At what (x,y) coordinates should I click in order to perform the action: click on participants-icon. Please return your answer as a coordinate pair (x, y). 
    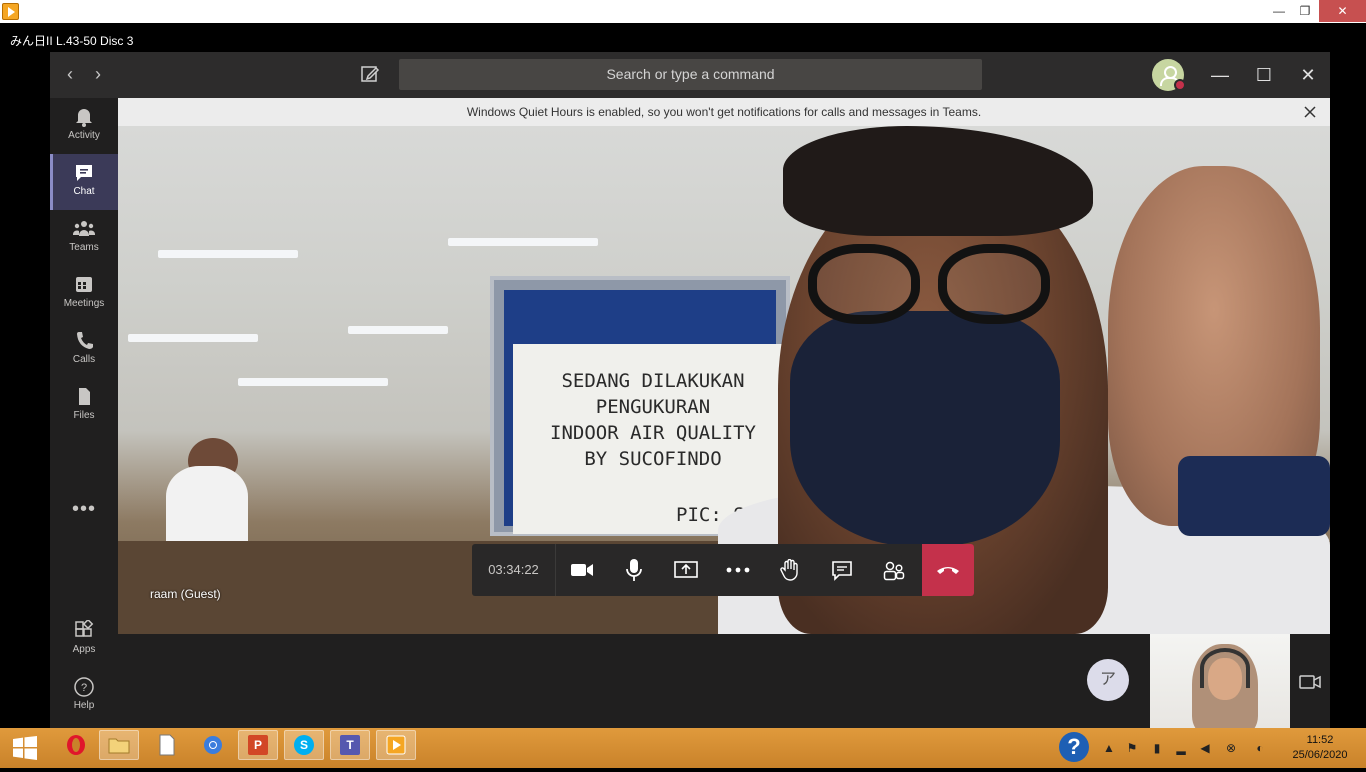
    Looking at the image, I should click on (894, 571).